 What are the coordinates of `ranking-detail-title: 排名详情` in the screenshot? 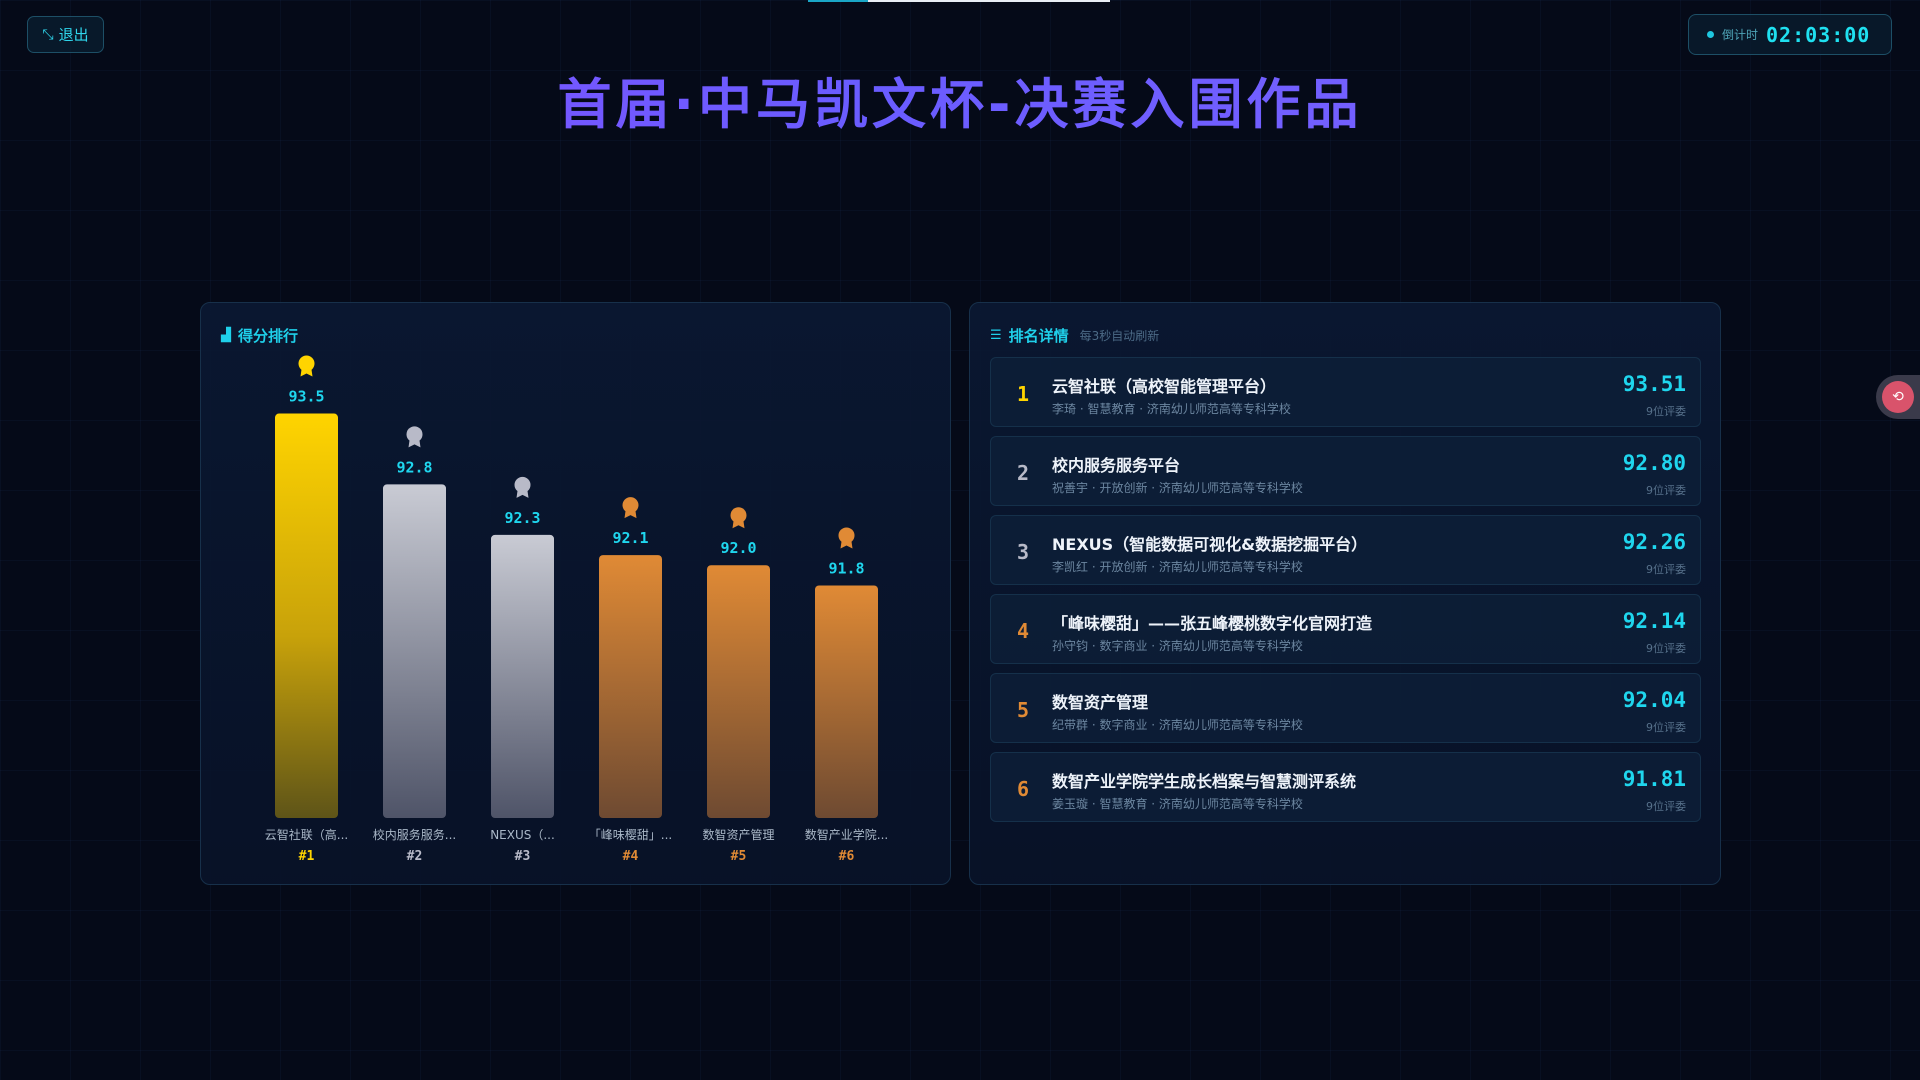 It's located at (1038, 336).